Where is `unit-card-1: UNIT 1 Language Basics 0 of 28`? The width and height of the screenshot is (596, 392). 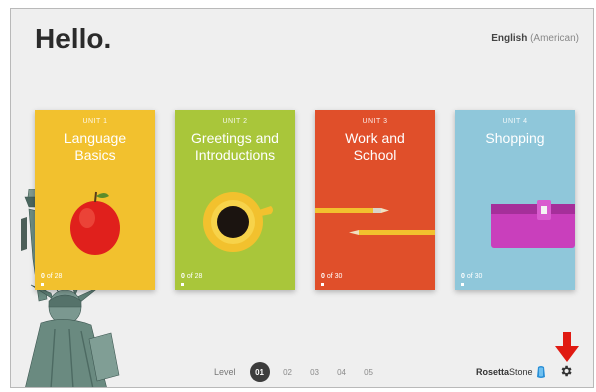
unit-card-1: UNIT 1 Language Basics 0 of 28 is located at coordinates (95, 200).